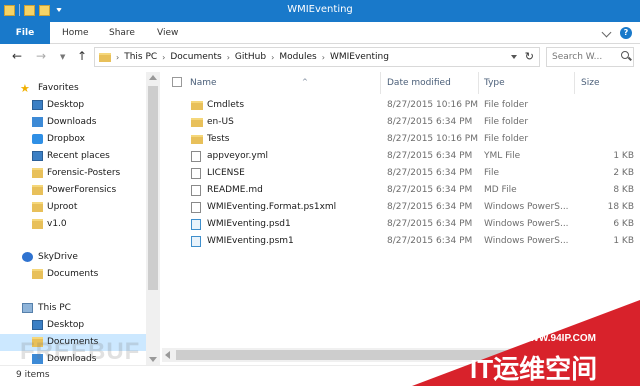  I want to click on nav-item-powerforensics: PowerForensics, so click(73, 190).